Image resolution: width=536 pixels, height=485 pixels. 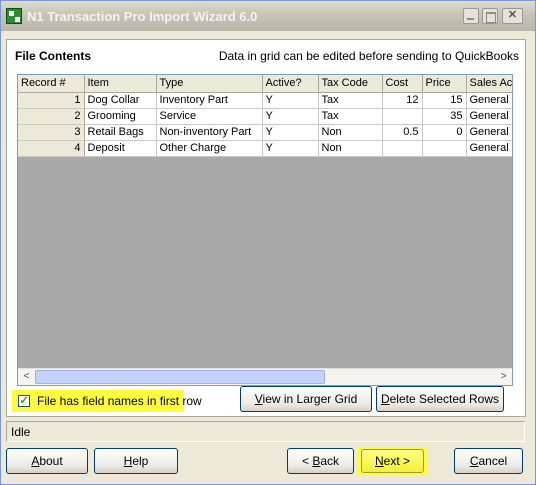 I want to click on table-row: 2 Grooming Service Y Tax 35 General S, so click(x=265, y=116).